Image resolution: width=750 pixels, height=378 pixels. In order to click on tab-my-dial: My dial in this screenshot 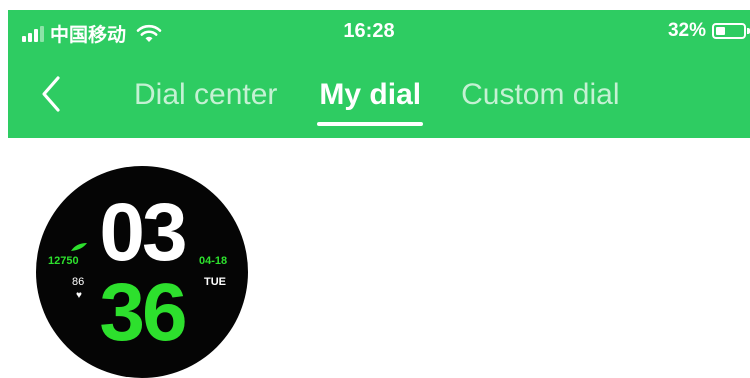, I will do `click(370, 102)`.